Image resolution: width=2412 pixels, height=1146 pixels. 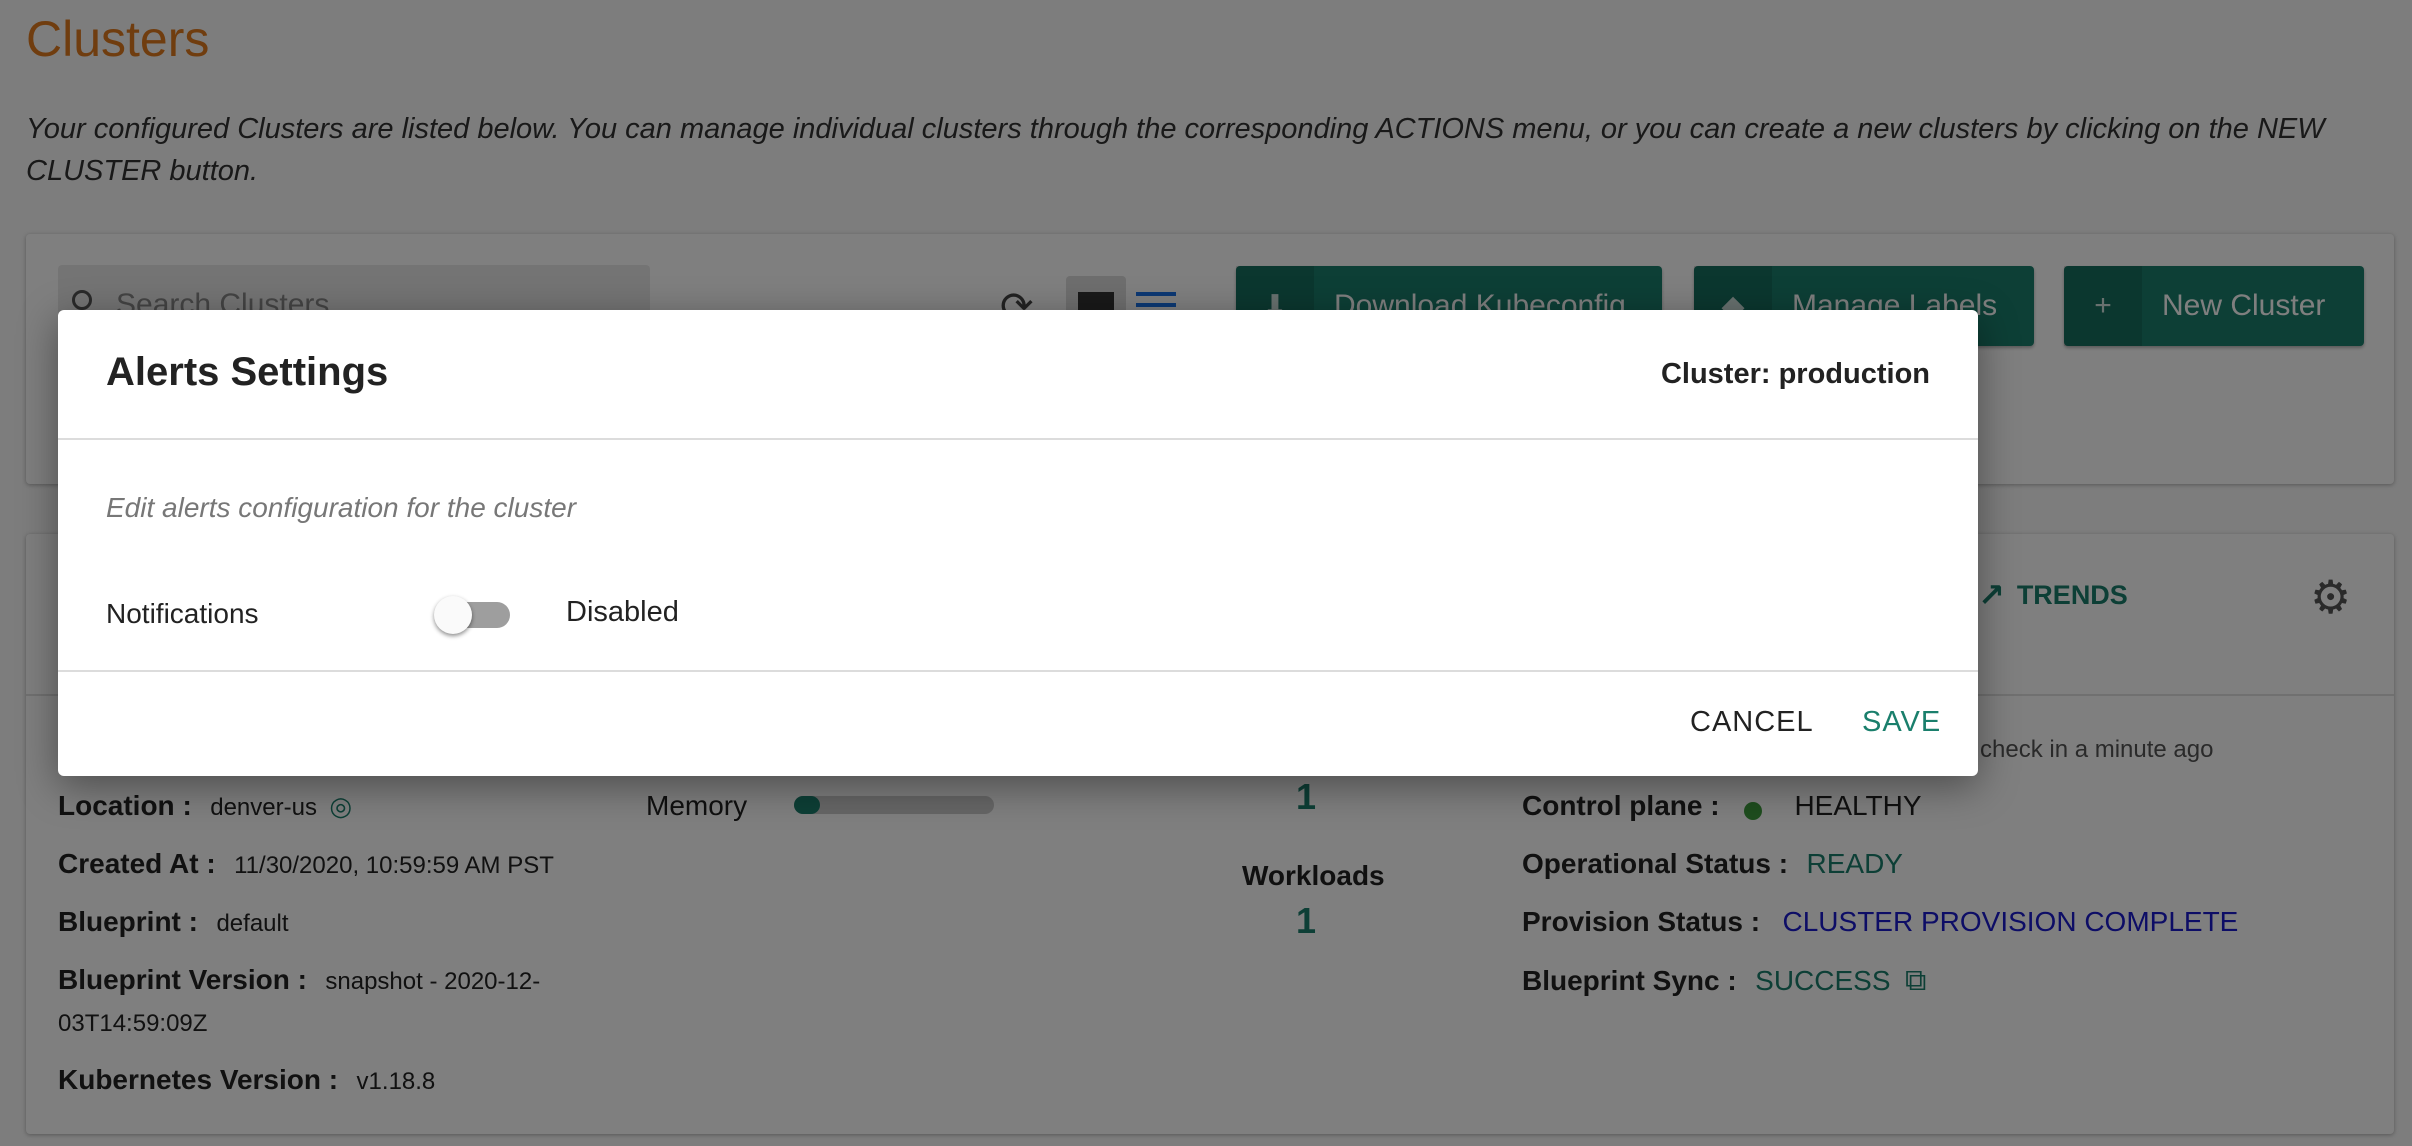 I want to click on dialog-title: Alerts Settings, so click(x=247, y=372).